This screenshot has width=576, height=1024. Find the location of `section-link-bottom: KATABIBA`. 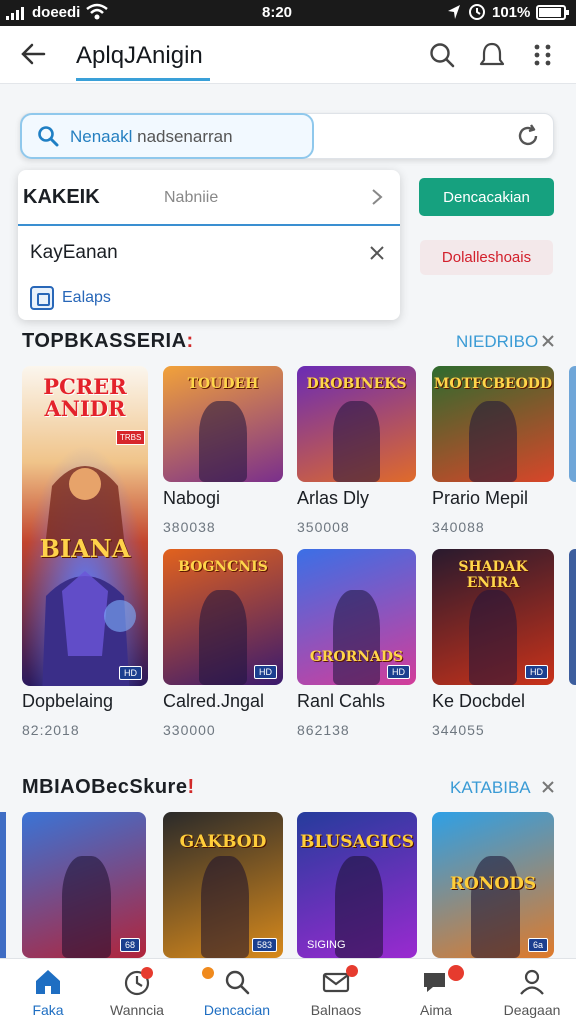

section-link-bottom: KATABIBA is located at coordinates (490, 788).